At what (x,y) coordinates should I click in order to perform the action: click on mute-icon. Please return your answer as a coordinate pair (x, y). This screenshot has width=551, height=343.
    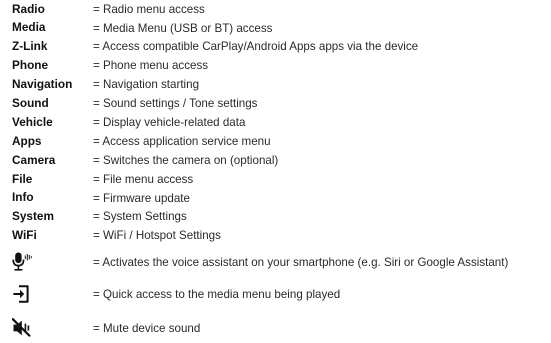
    Looking at the image, I should click on (52, 328).